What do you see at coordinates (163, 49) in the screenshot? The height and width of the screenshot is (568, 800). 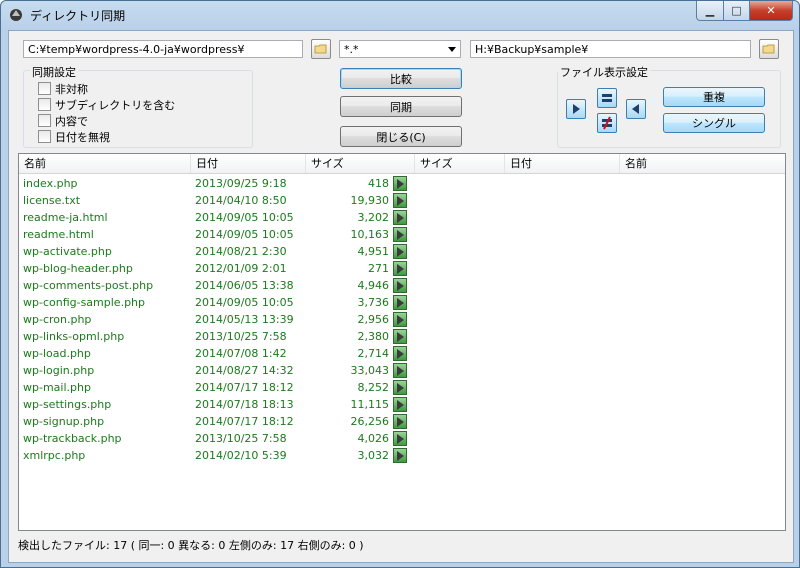 I see `left-path-input: C:¥temp¥wordpress-4.0-ja¥wordpress¥` at bounding box center [163, 49].